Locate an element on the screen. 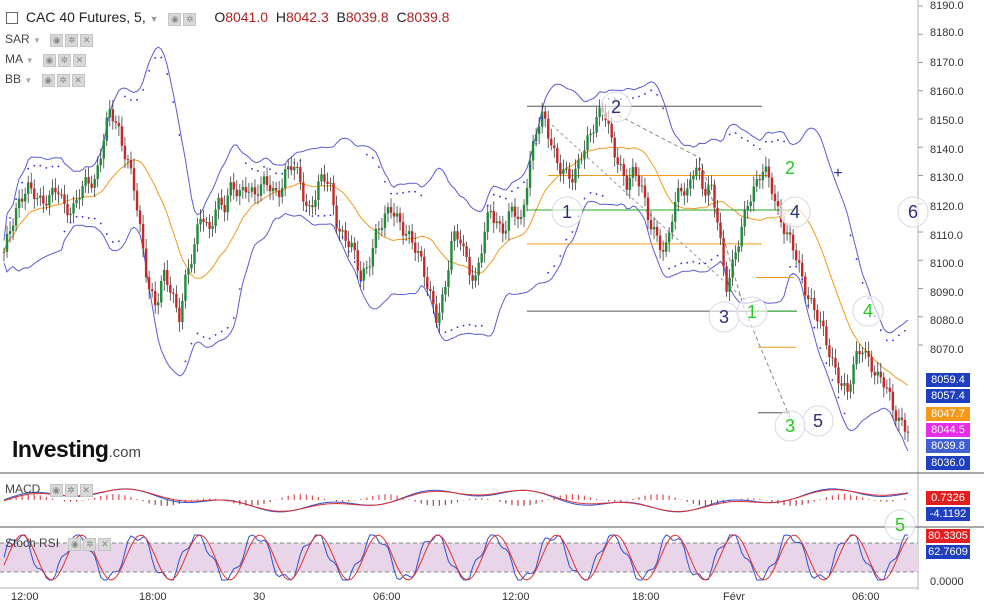 The width and height of the screenshot is (984, 606). indicator-bb: BB ▼ ◉ ✲ ✕ is located at coordinates (46, 79).